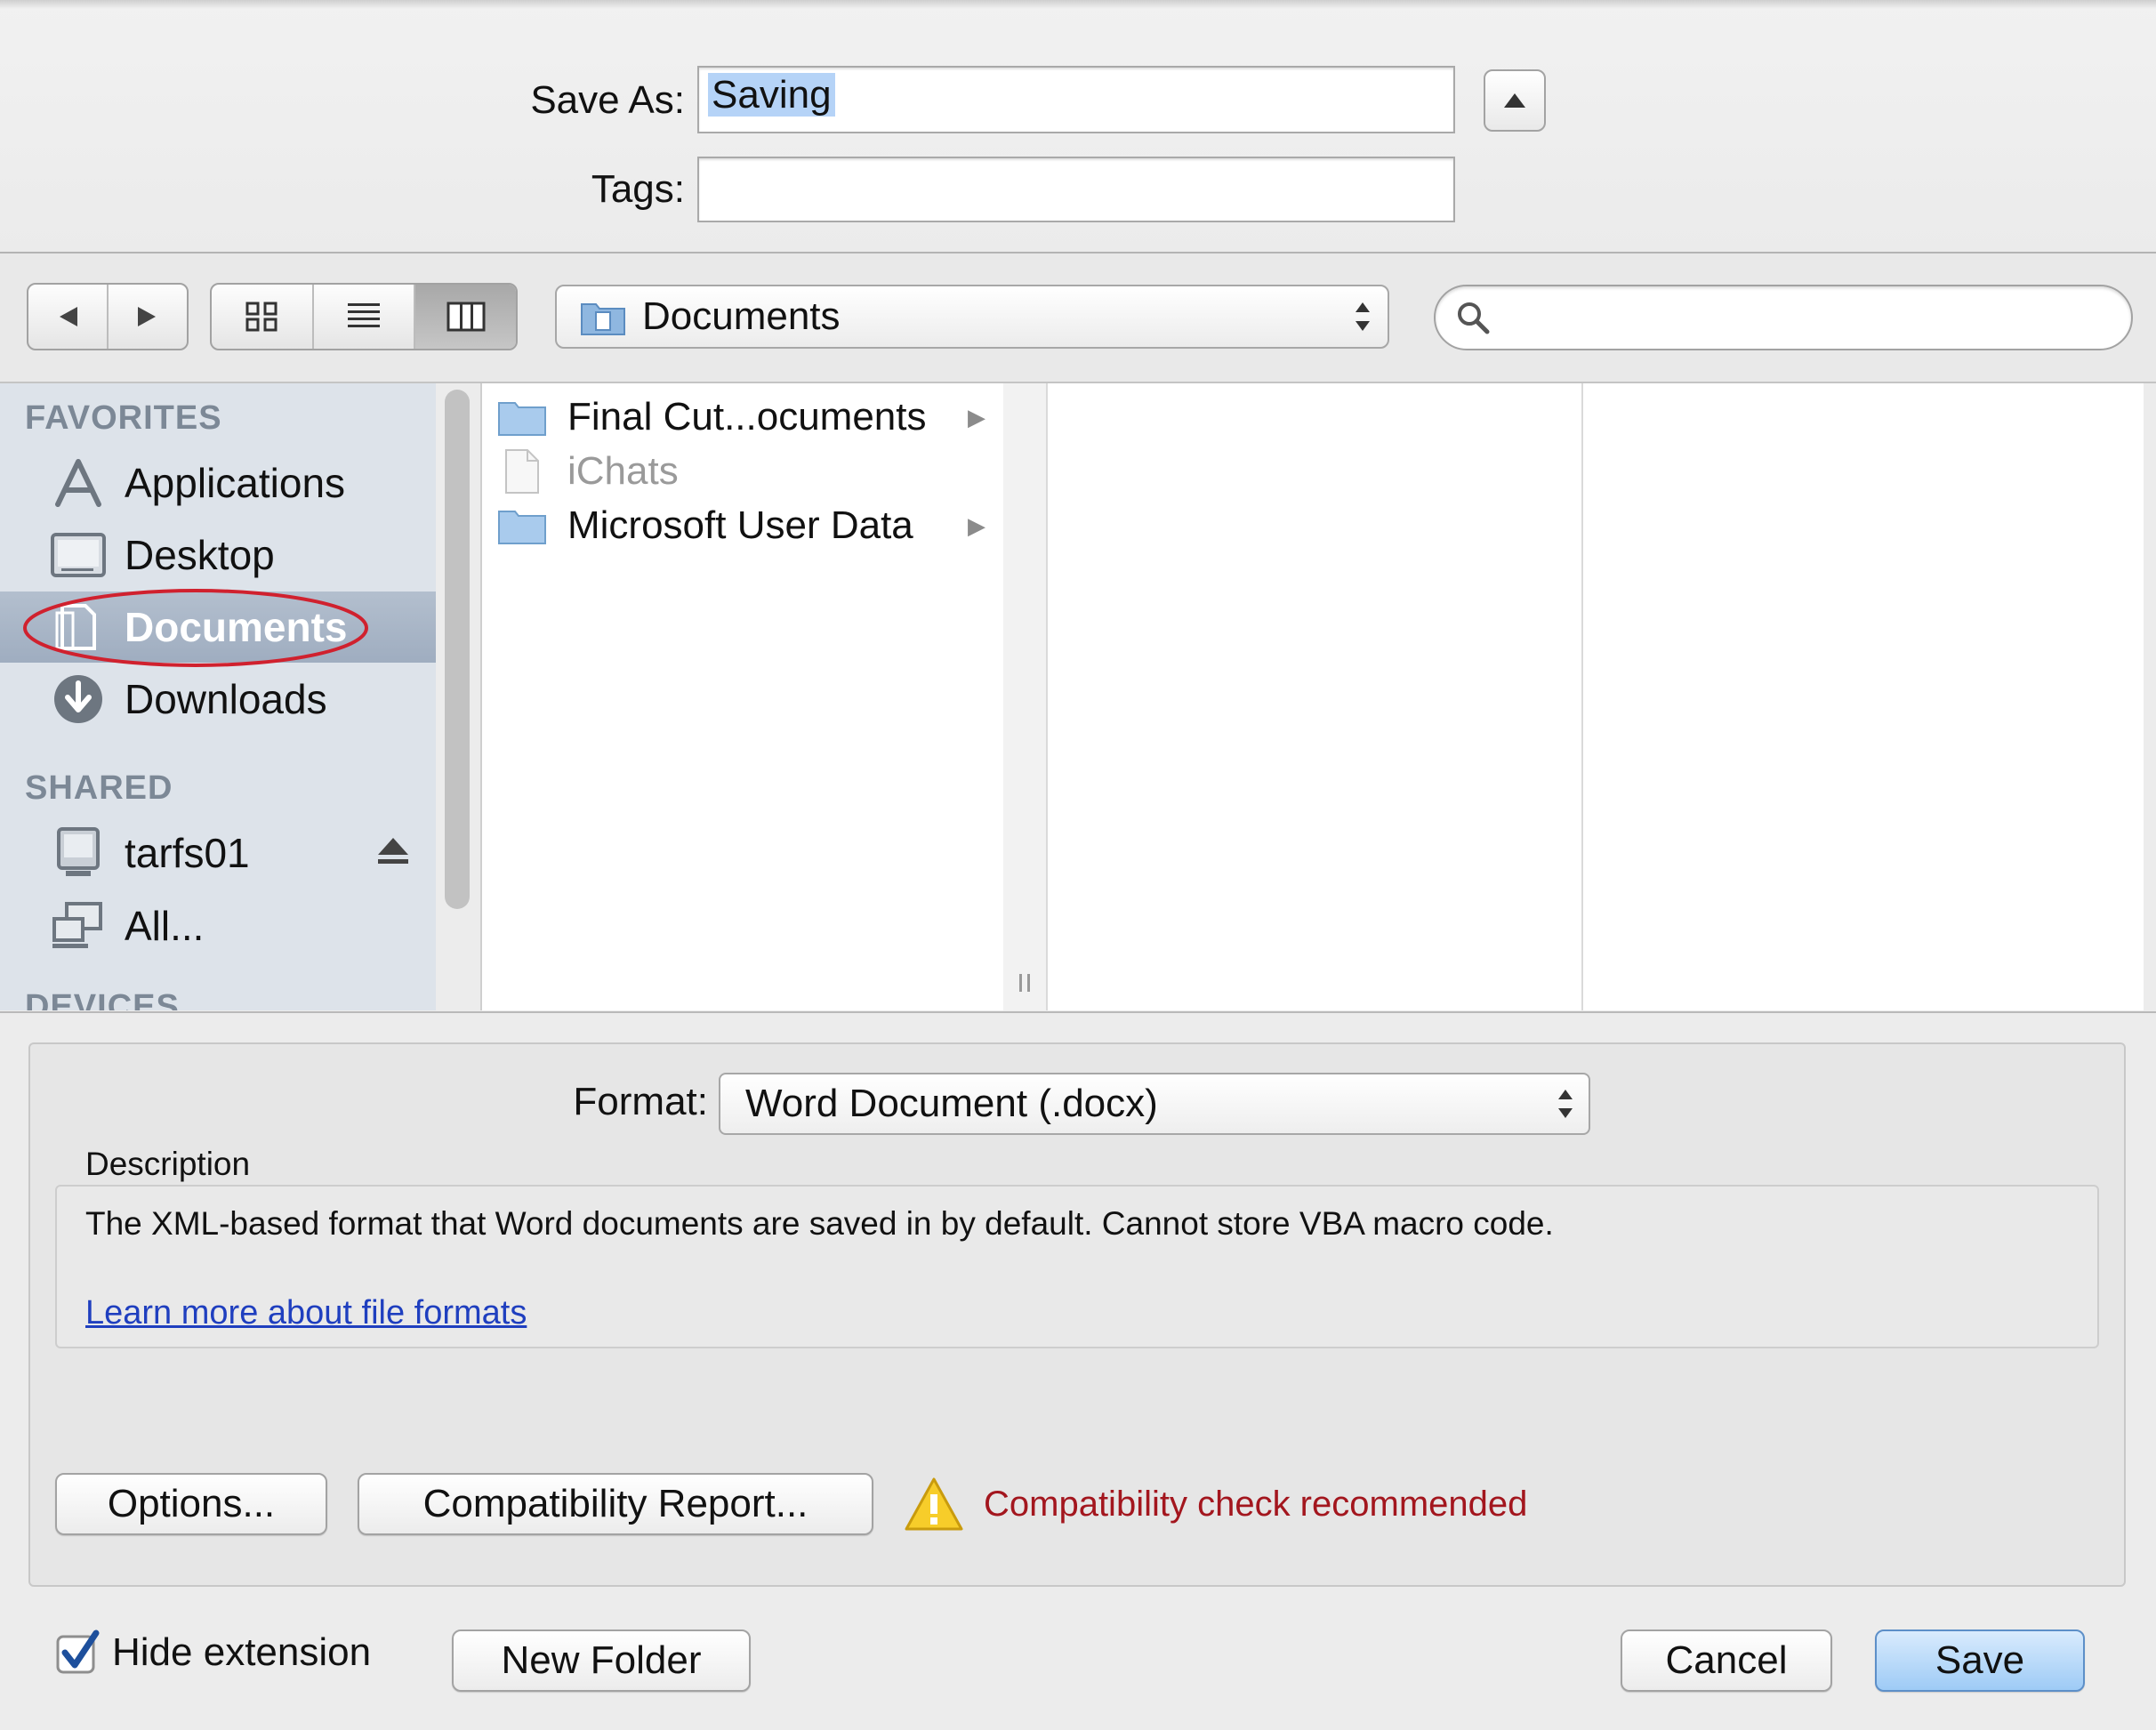 The image size is (2156, 1730). Describe the element at coordinates (458, 649) in the screenshot. I see `sidebar-scrollbar` at that location.